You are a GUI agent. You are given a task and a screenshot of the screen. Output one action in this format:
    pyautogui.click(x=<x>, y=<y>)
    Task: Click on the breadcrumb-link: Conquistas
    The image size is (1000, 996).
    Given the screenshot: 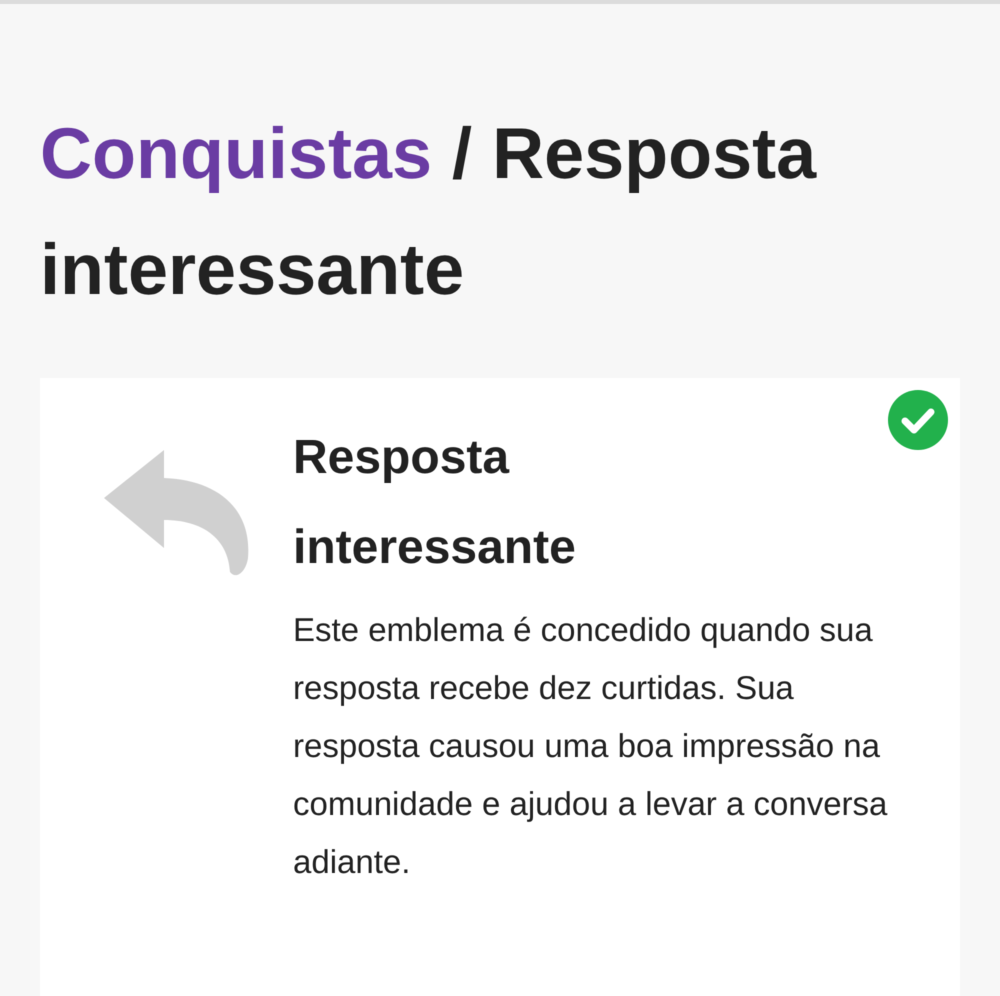 What is the action you would take?
    pyautogui.click(x=236, y=154)
    